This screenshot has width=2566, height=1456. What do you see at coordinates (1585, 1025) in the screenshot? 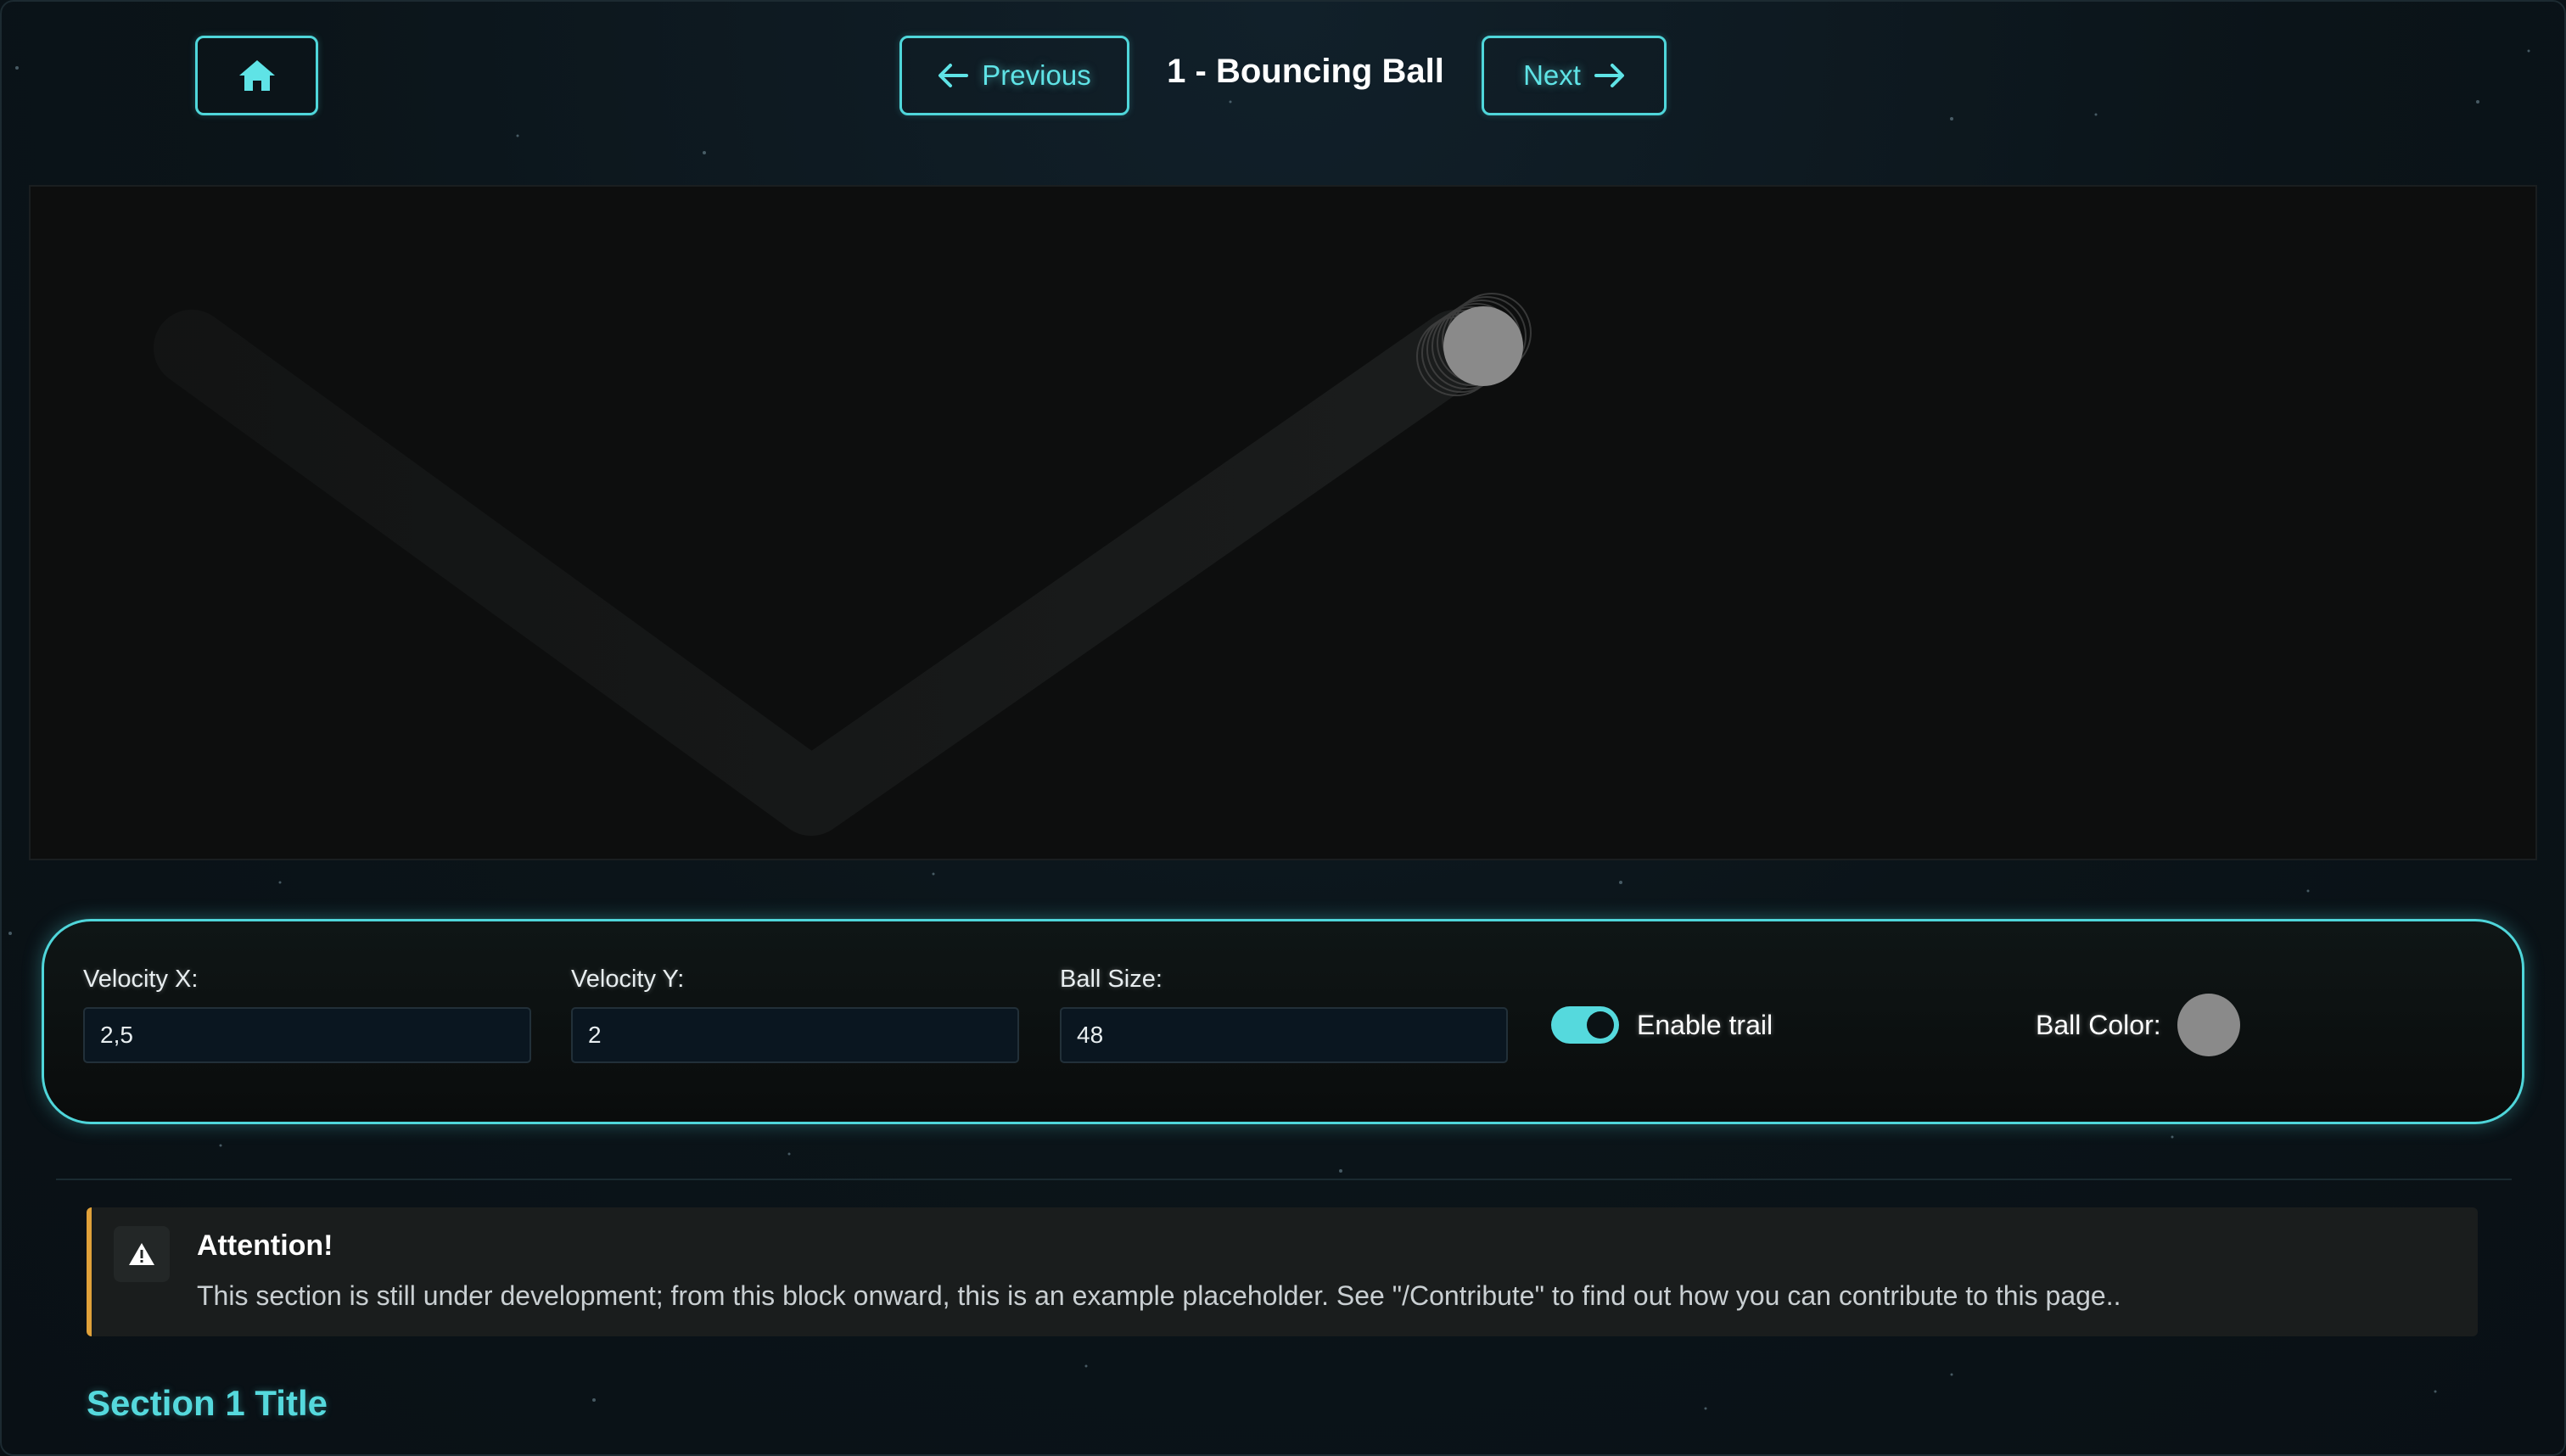
I see `trail-toggle` at bounding box center [1585, 1025].